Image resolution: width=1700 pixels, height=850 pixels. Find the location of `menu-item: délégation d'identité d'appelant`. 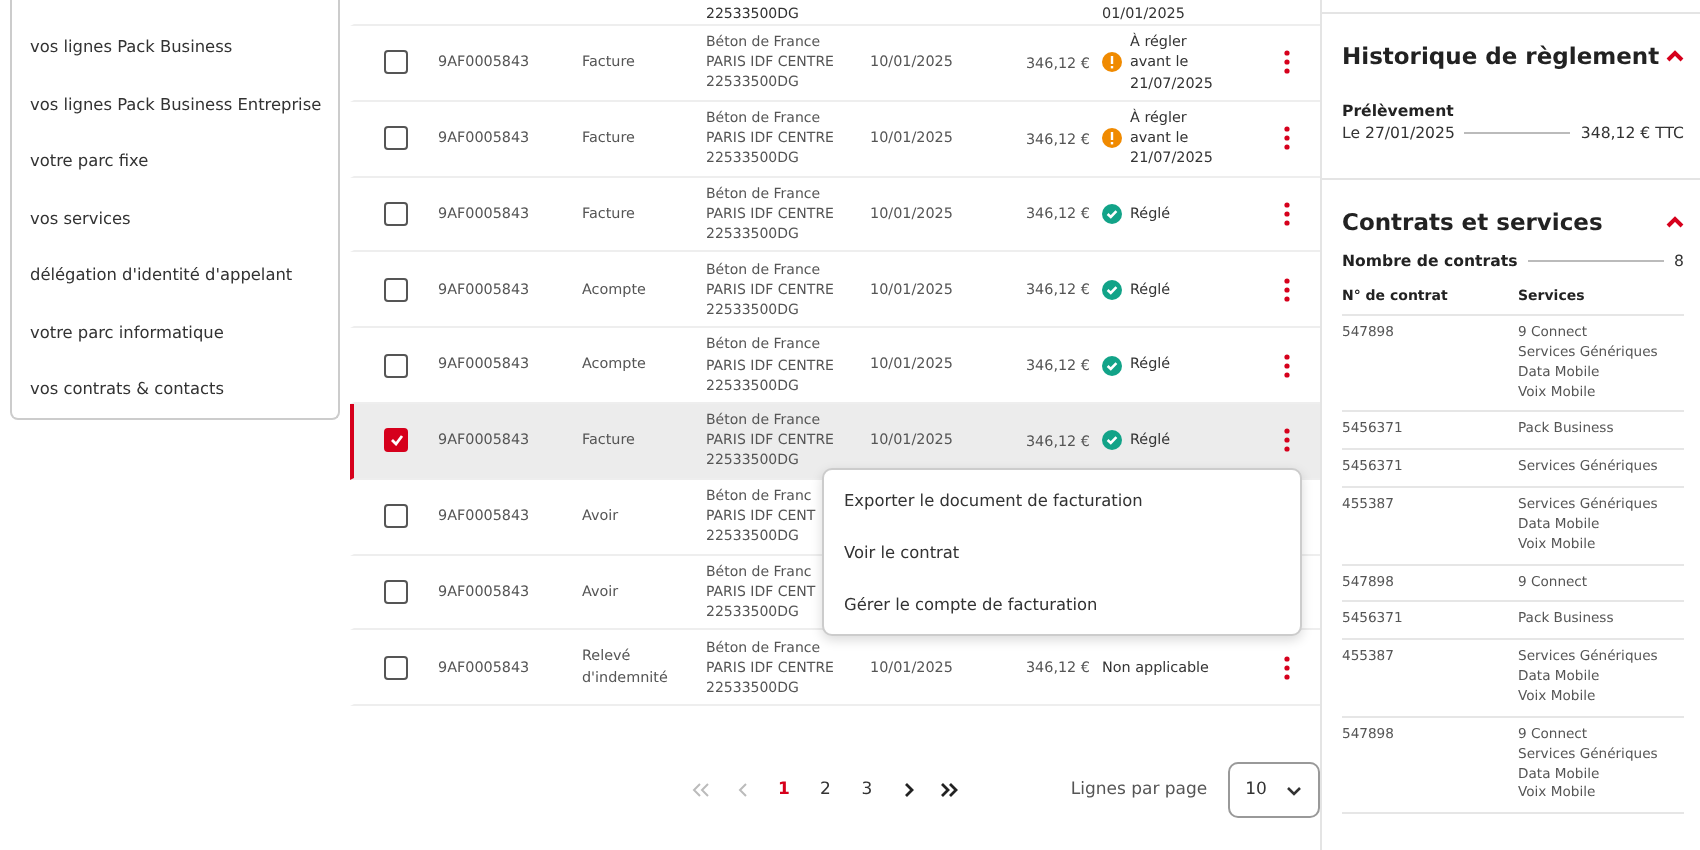

menu-item: délégation d'identité d'appelant is located at coordinates (175, 274).